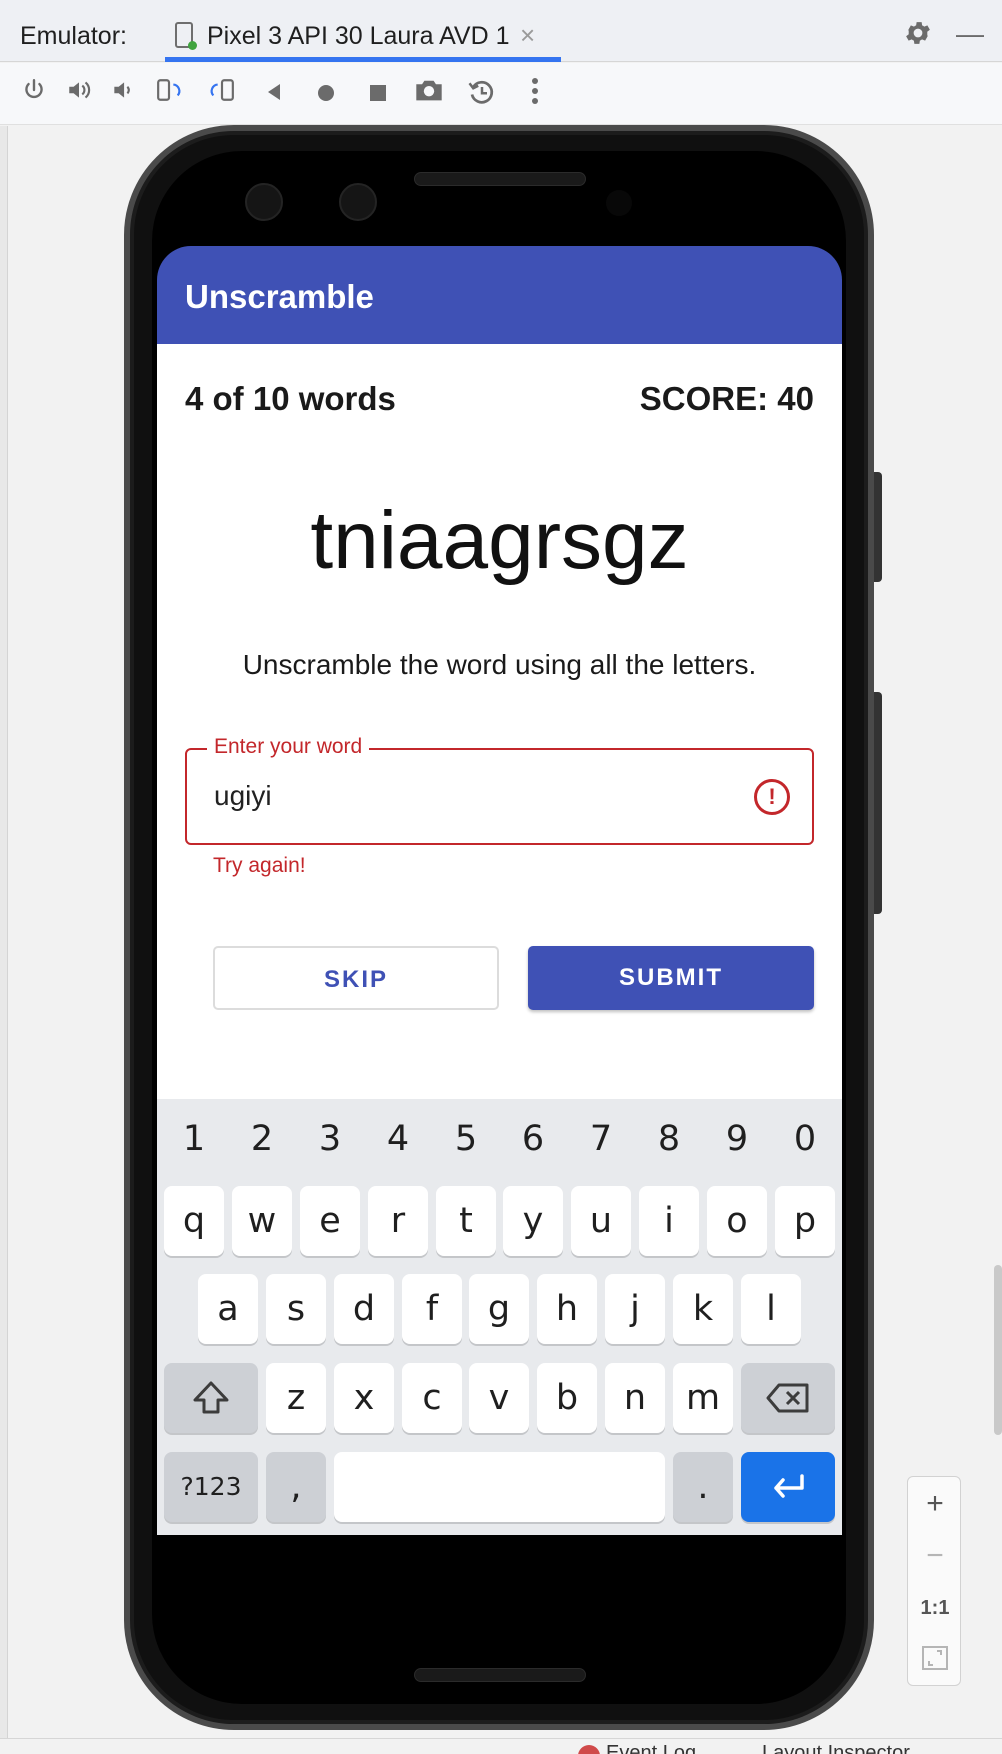  What do you see at coordinates (464, 796) in the screenshot?
I see `word-input` at bounding box center [464, 796].